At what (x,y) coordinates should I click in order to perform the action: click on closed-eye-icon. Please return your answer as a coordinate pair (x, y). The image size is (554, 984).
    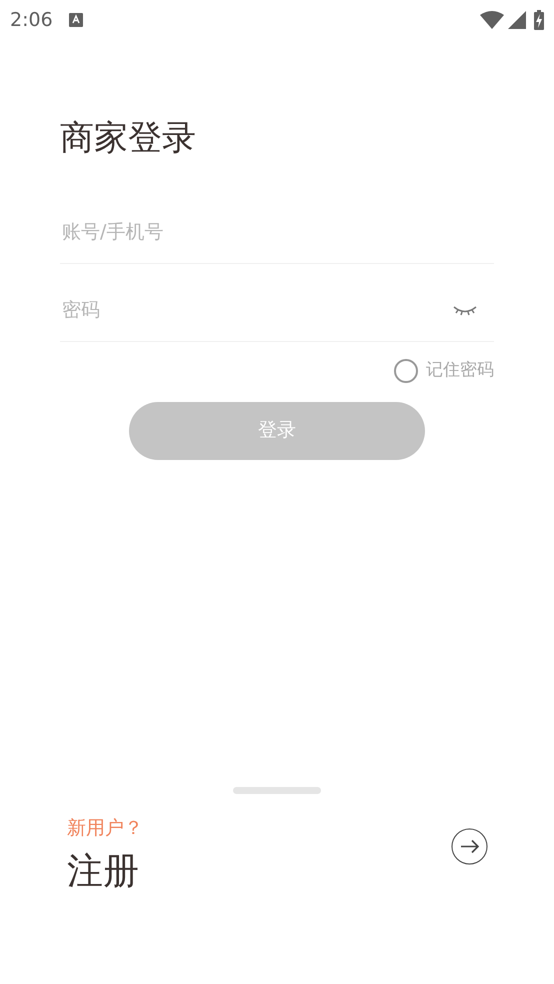
    Looking at the image, I should click on (465, 310).